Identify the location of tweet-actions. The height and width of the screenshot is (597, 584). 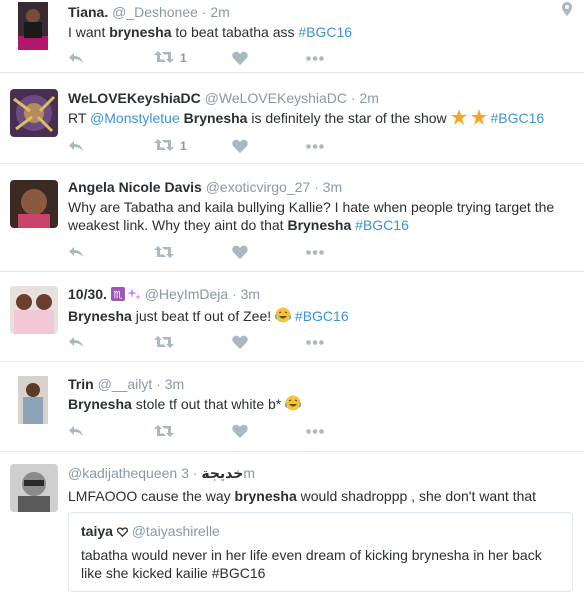
(196, 431).